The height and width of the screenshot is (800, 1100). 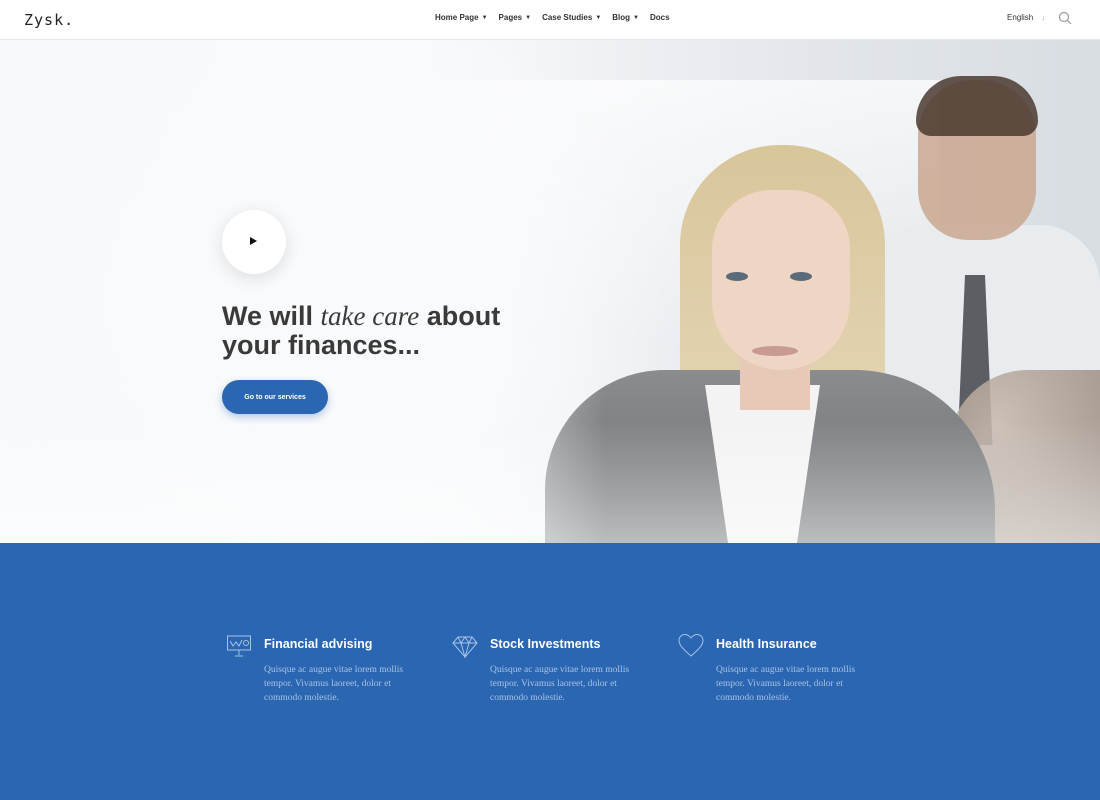 I want to click on search-icon, so click(x=1065, y=18).